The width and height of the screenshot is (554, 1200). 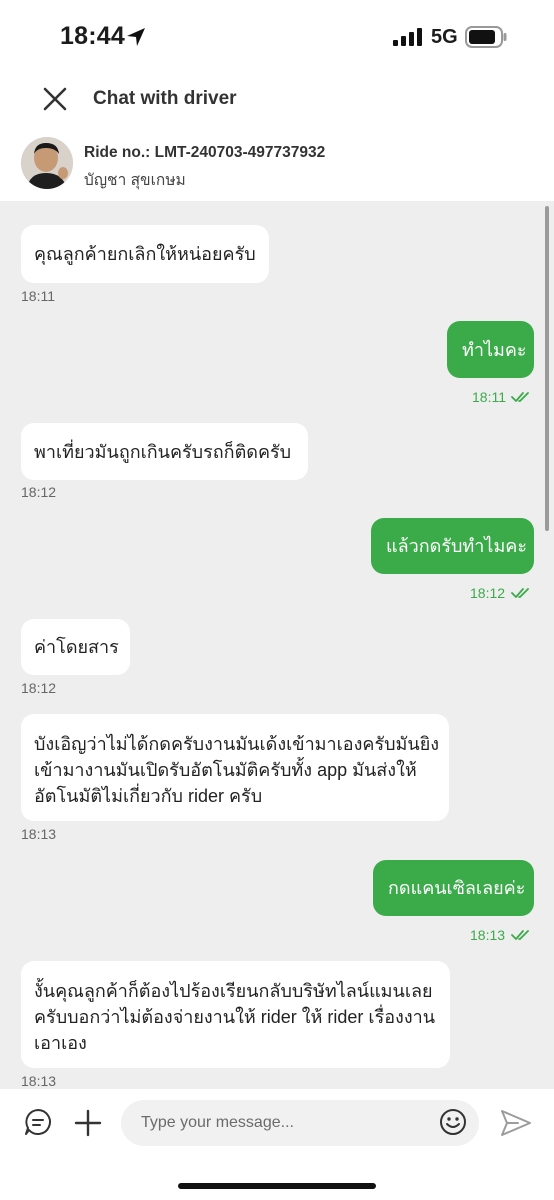 I want to click on chat-header: Chat with driver, so click(x=277, y=99).